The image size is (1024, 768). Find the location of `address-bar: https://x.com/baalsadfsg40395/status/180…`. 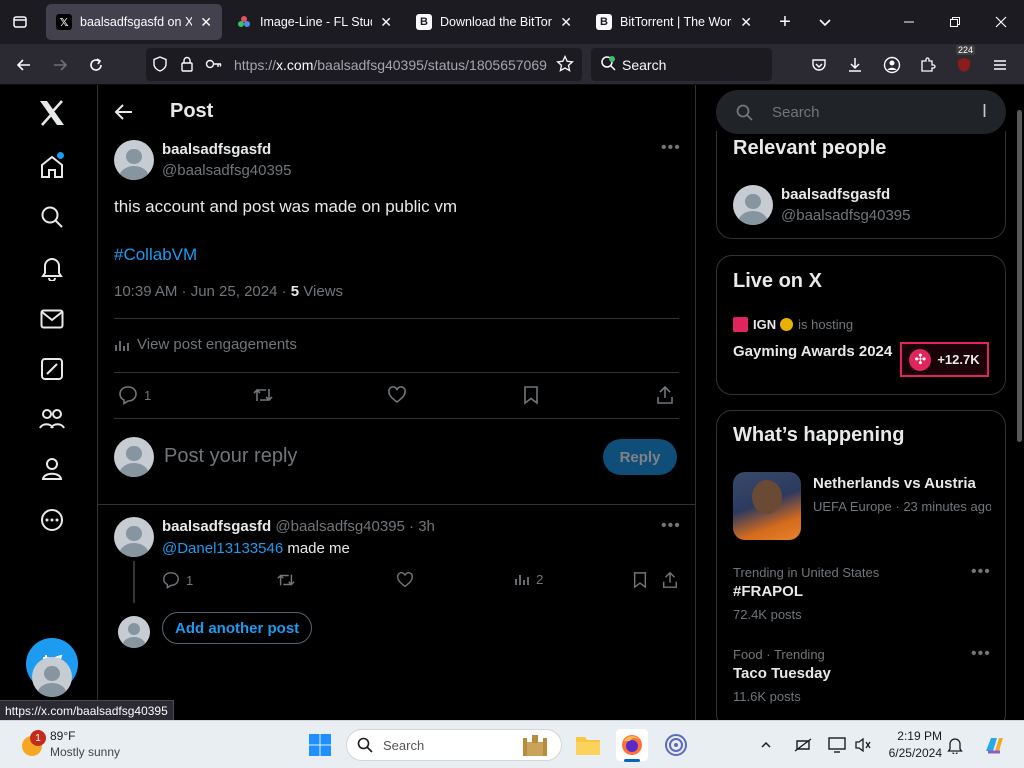

address-bar: https://x.com/baalsadfsg40395/status/180… is located at coordinates (364, 64).